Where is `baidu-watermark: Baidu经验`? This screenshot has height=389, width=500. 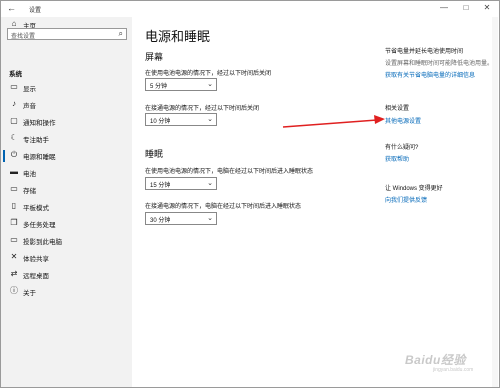
baidu-watermark: Baidu经验 is located at coordinates (435, 360).